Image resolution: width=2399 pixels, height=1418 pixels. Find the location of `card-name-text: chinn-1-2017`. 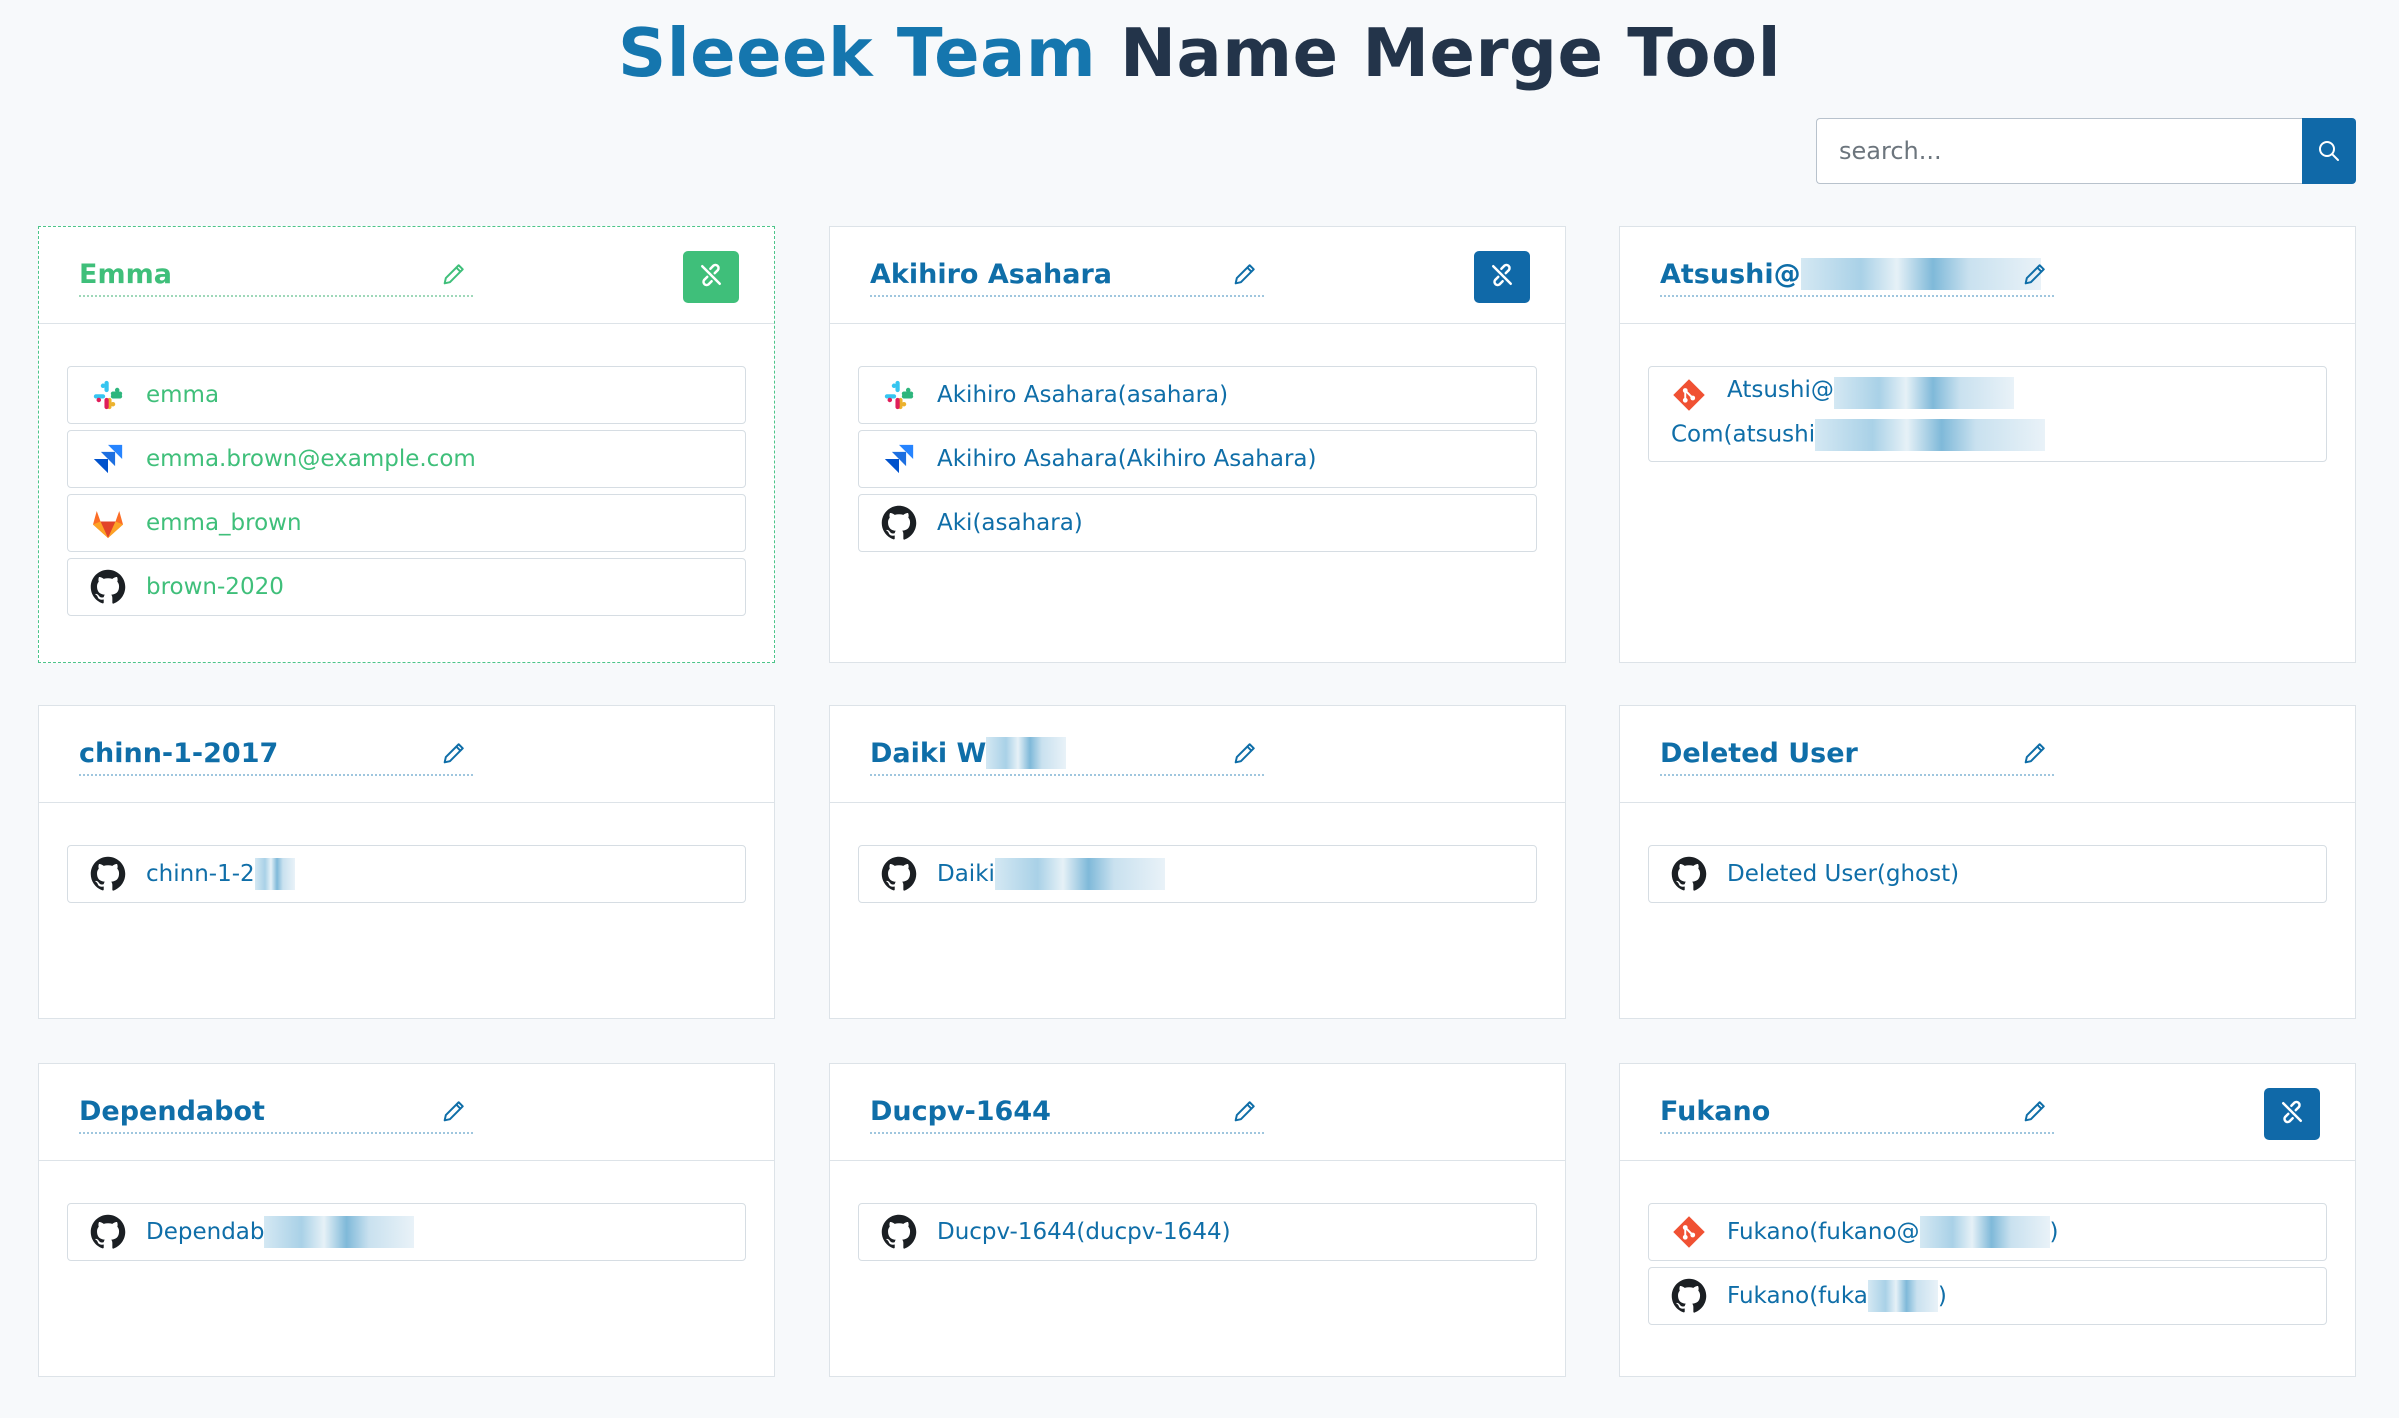

card-name-text: chinn-1-2017 is located at coordinates (179, 753).